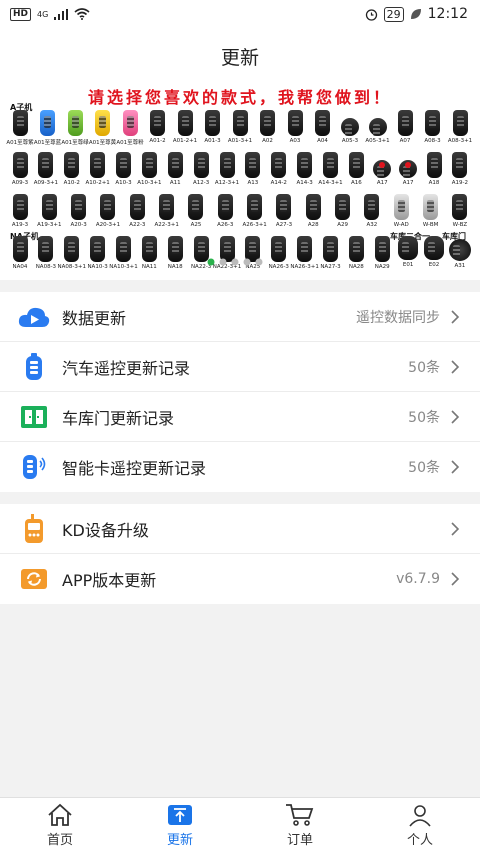  I want to click on key-fob-item: NA27-3, so click(331, 253).